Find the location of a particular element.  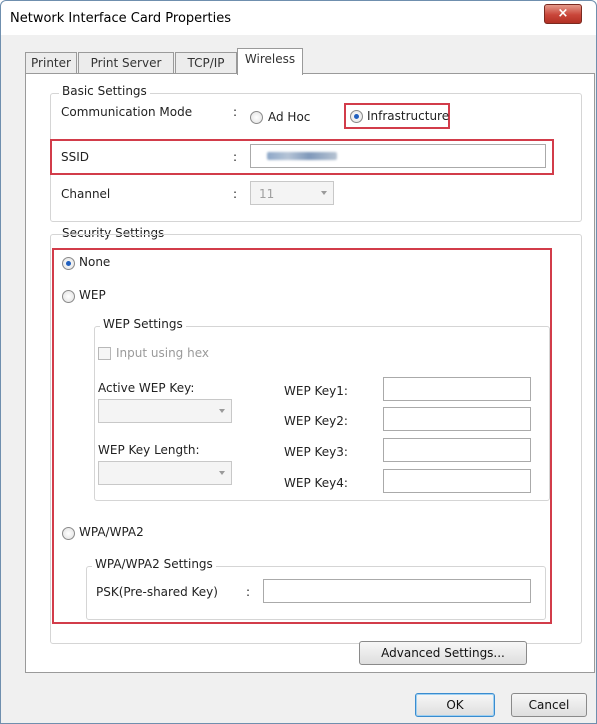

tab-tcp-ip: TCP/IP is located at coordinates (206, 63).